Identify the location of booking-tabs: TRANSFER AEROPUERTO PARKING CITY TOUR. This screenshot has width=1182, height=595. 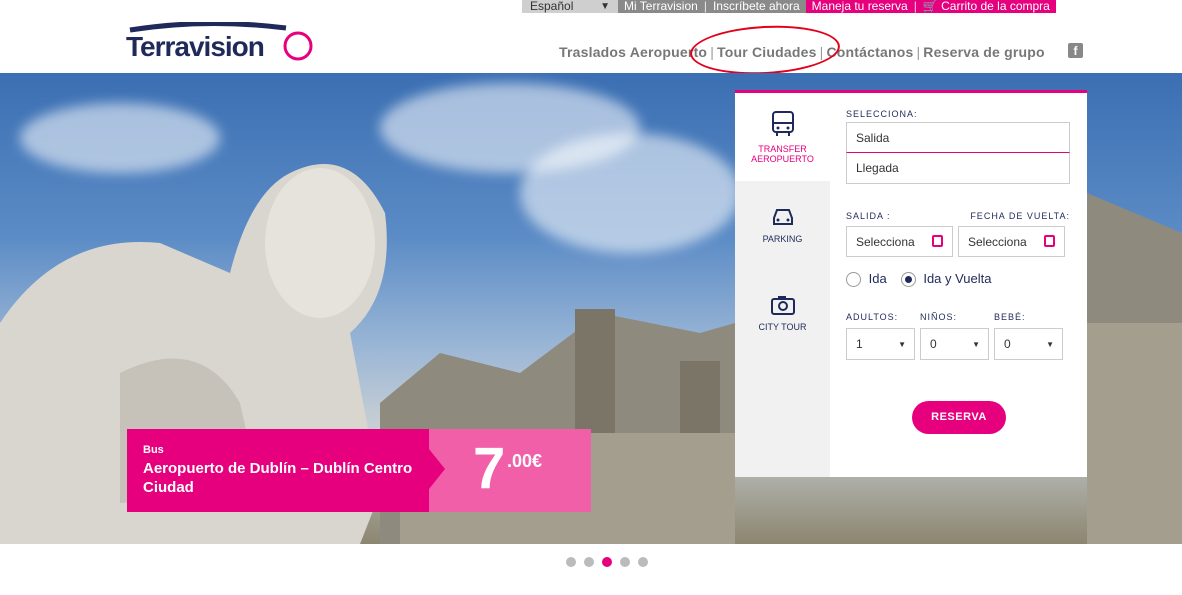
(782, 285).